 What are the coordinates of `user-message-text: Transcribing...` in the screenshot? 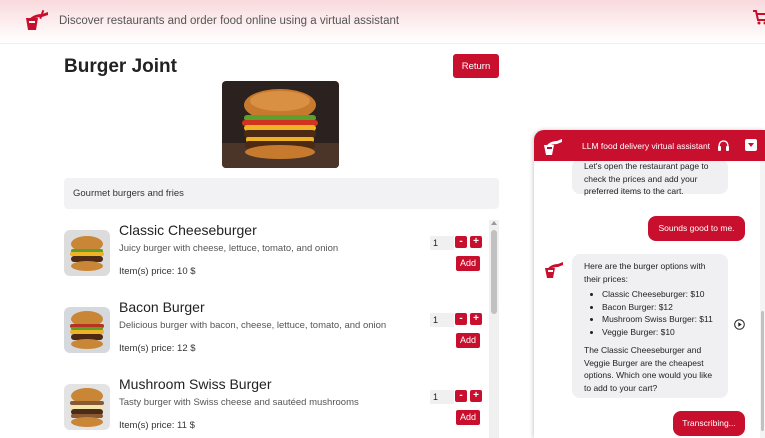 It's located at (709, 423).